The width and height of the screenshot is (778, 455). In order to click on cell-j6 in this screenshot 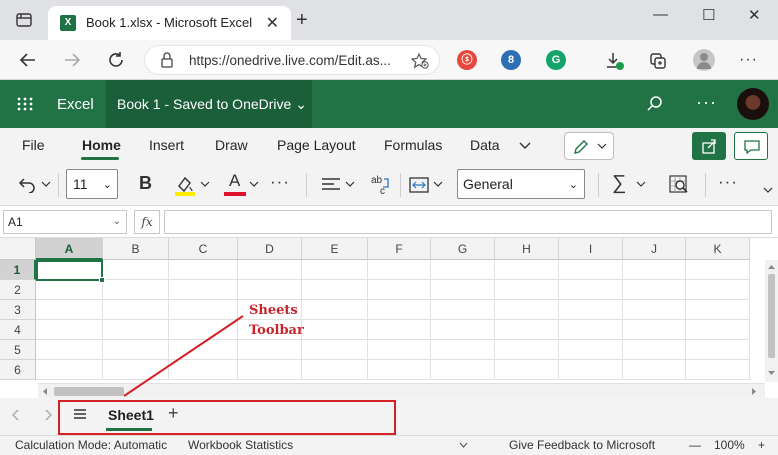, I will do `click(654, 370)`.